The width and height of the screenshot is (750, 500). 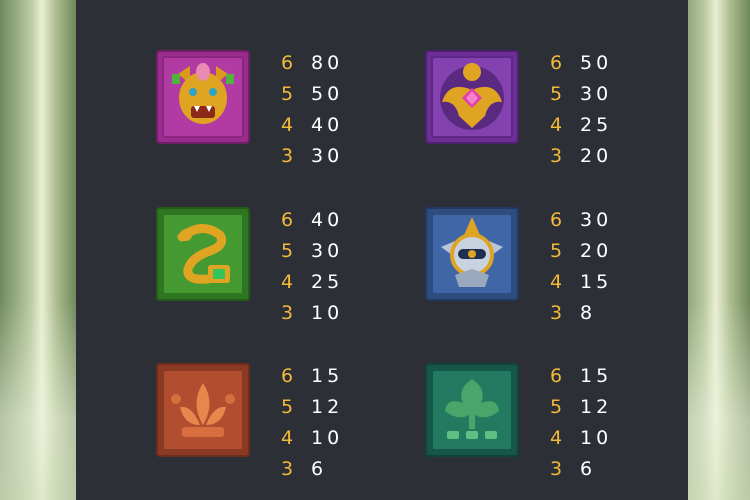 What do you see at coordinates (203, 254) in the screenshot?
I see `serpent-symbol-icon` at bounding box center [203, 254].